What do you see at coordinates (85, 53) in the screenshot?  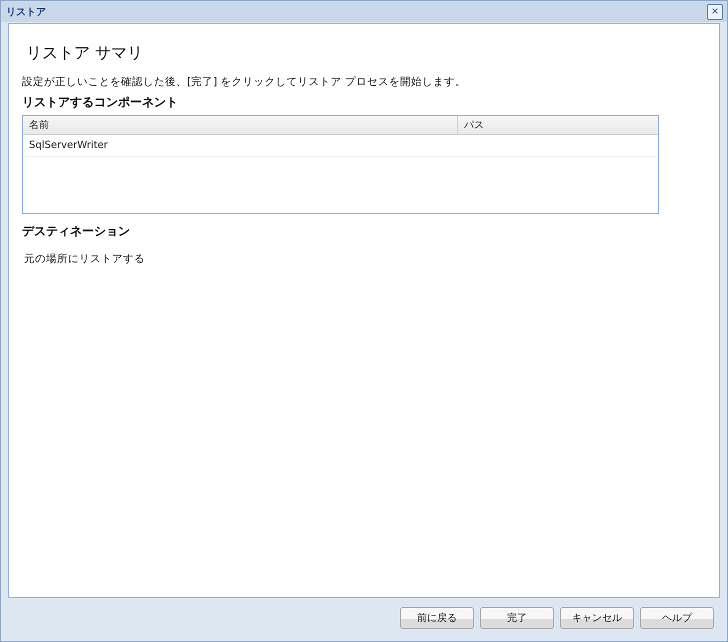 I see `page-heading: リストア サマリ` at bounding box center [85, 53].